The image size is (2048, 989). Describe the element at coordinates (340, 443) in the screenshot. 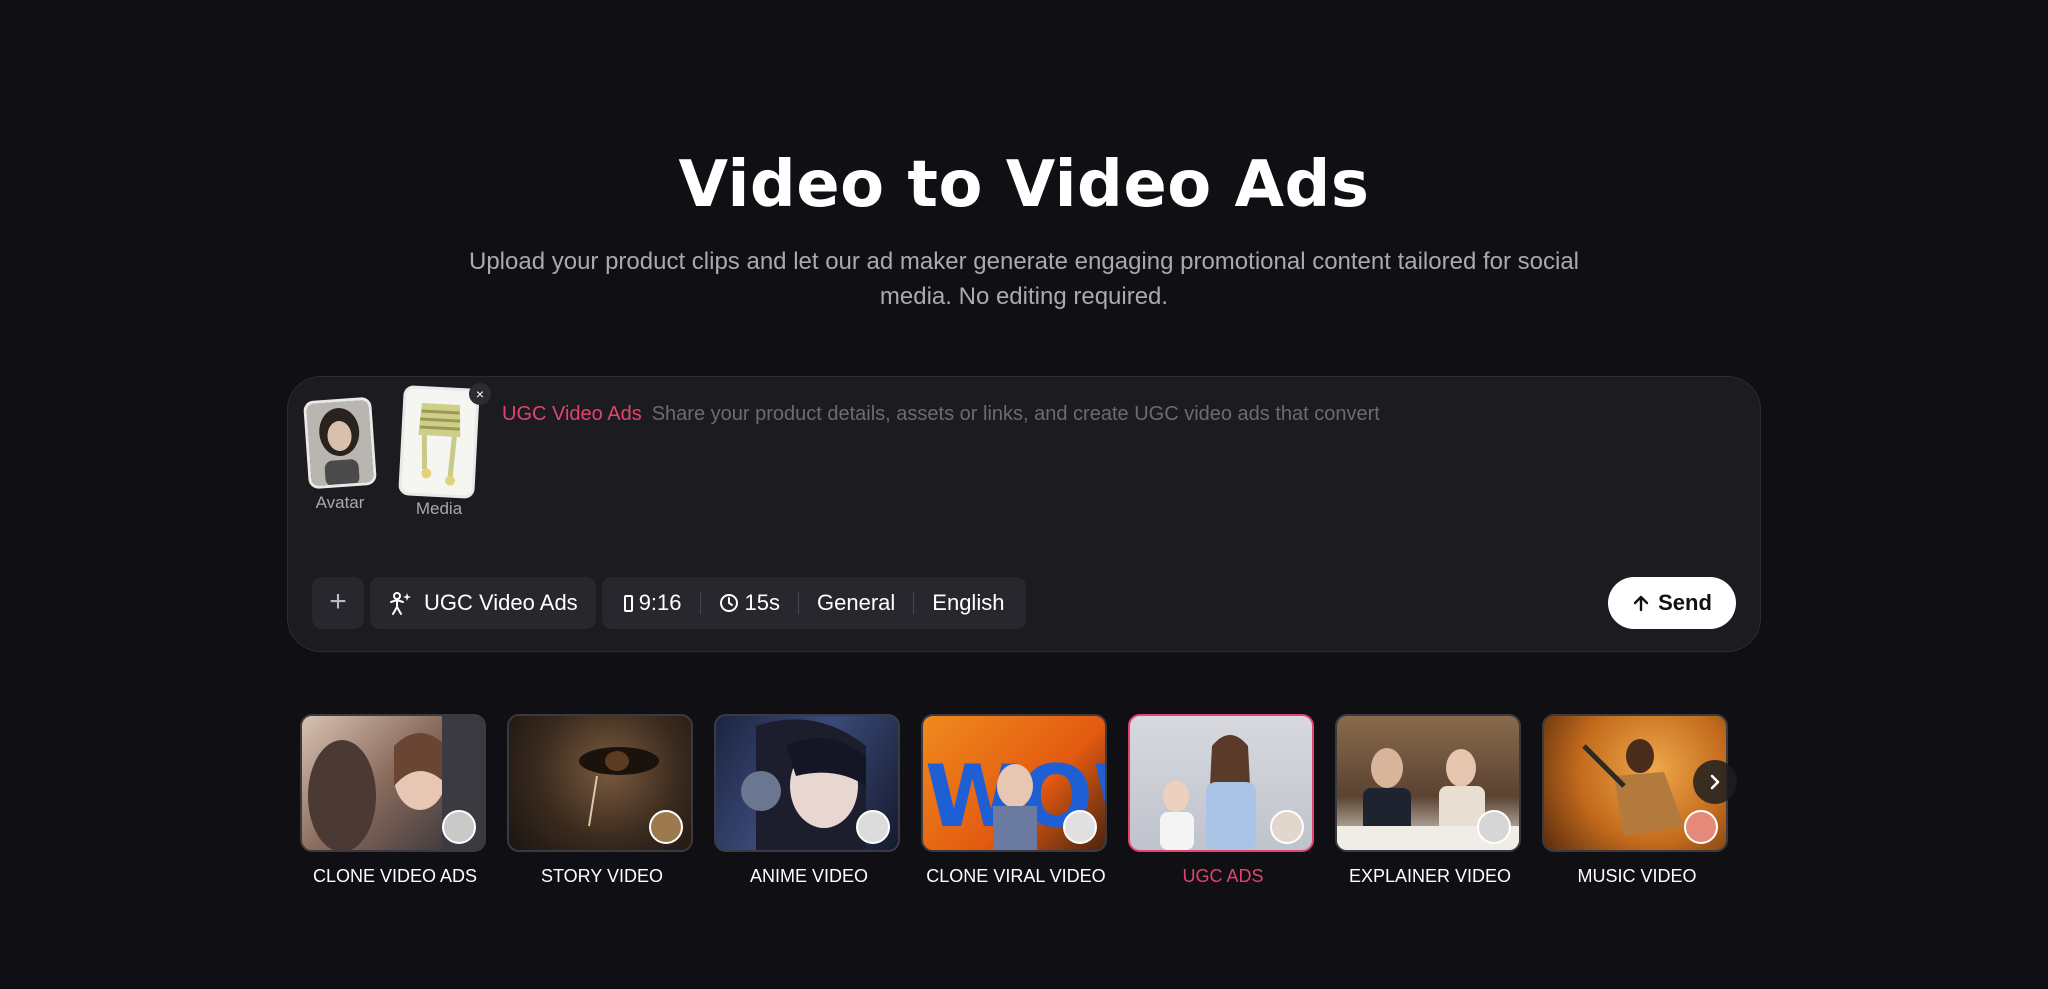

I see `avatar-thumbnail` at that location.